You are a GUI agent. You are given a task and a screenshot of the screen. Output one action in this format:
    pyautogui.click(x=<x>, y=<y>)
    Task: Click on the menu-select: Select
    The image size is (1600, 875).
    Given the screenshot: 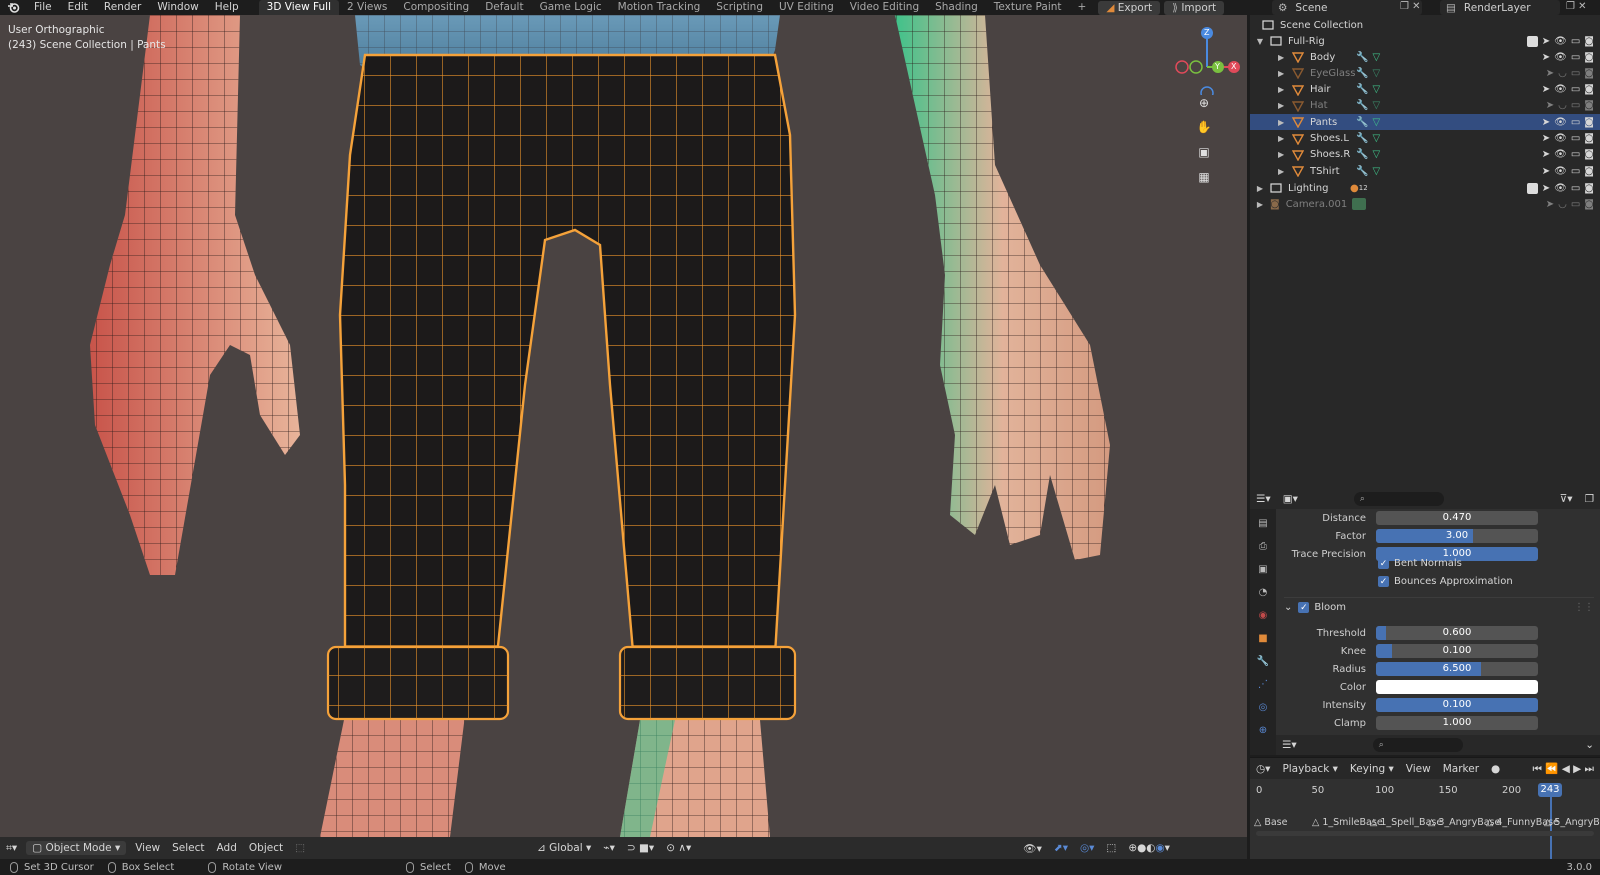 What is the action you would take?
    pyautogui.click(x=188, y=848)
    